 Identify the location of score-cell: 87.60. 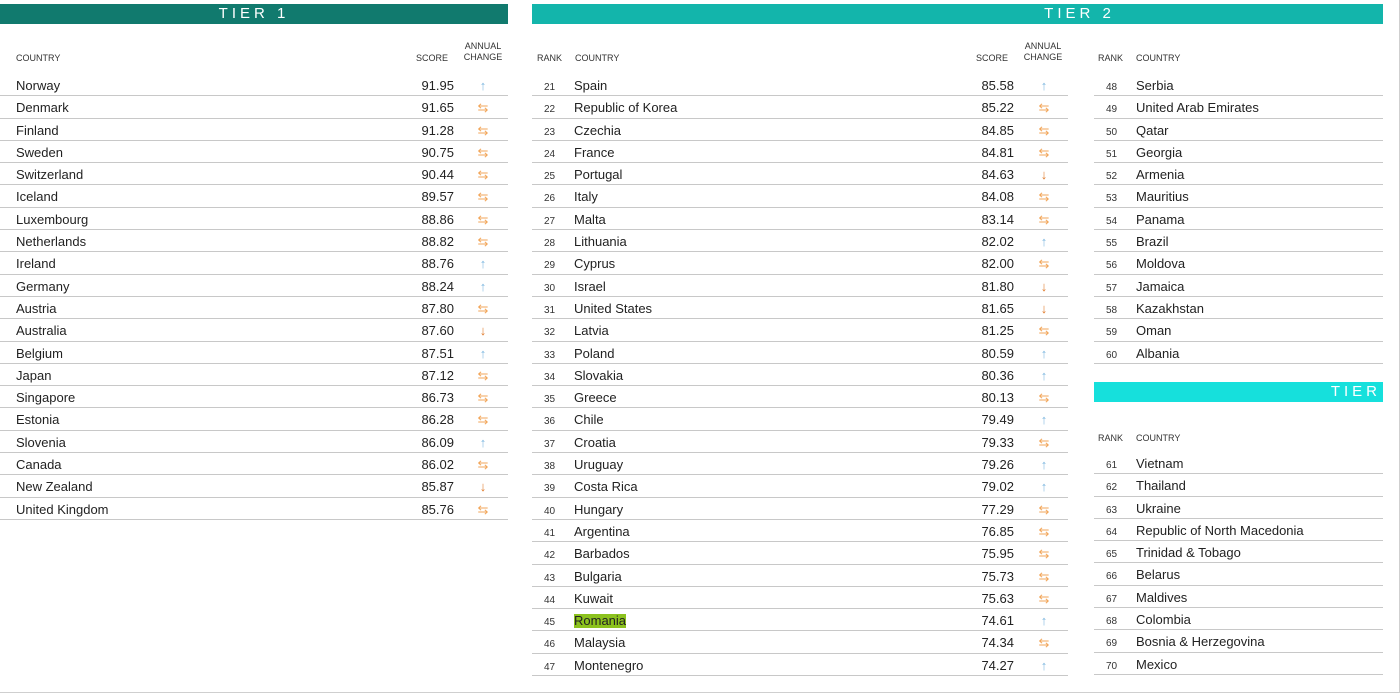
(437, 331).